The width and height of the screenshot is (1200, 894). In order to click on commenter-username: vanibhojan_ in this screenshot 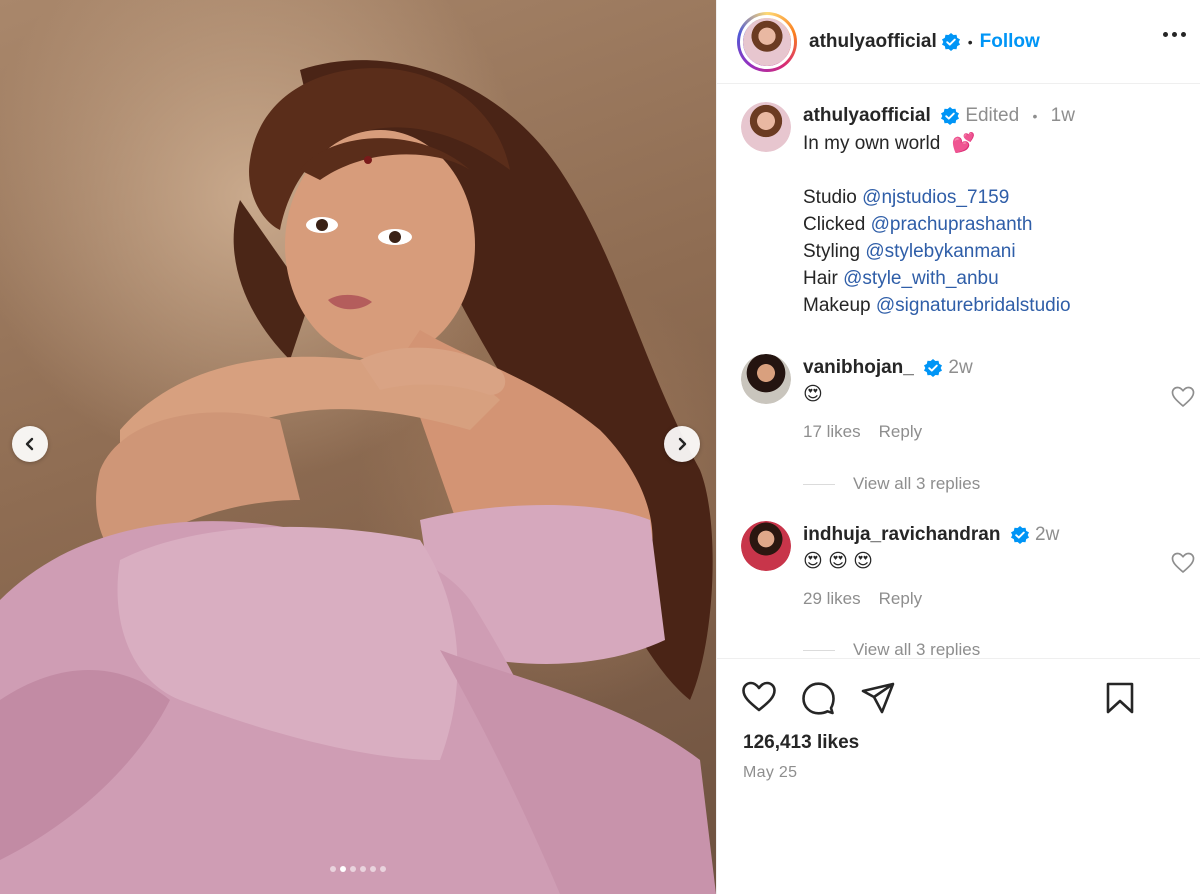, I will do `click(858, 367)`.